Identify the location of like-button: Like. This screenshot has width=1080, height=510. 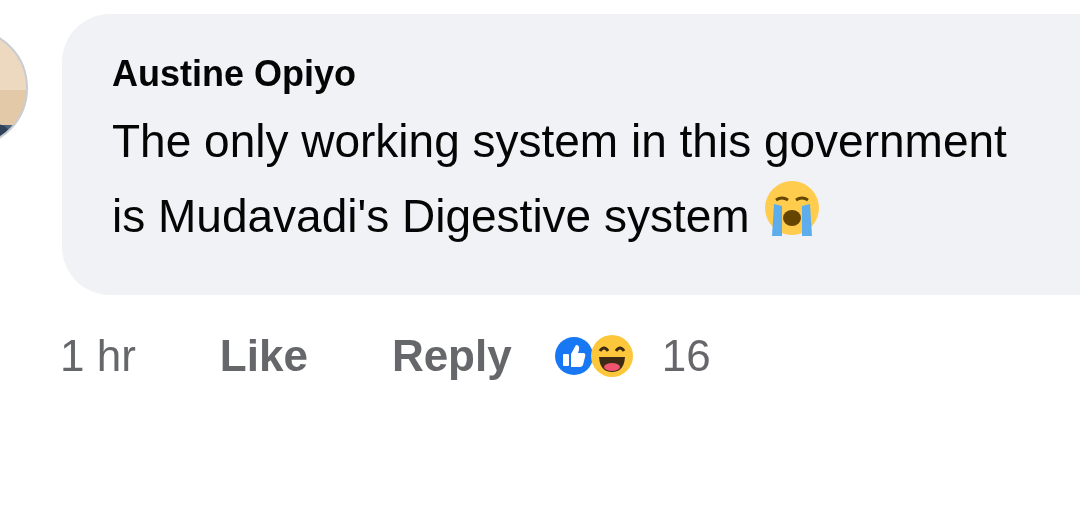
(263, 356).